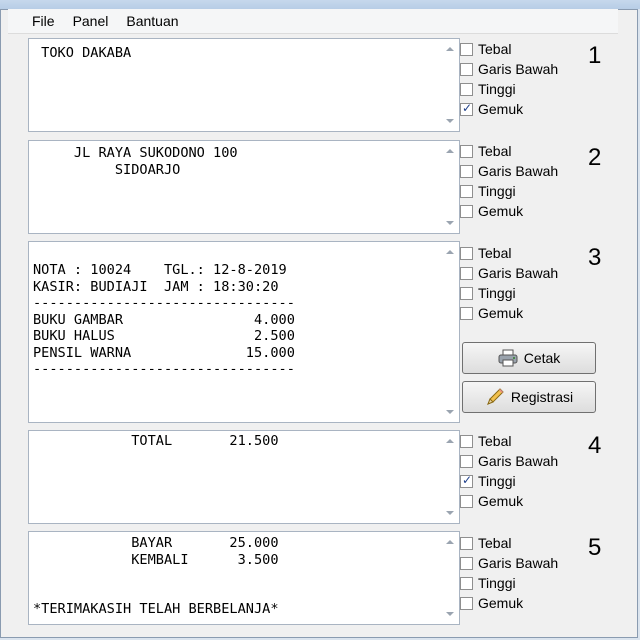 This screenshot has height=640, width=640. What do you see at coordinates (152, 21) in the screenshot?
I see `menu-bantuan: Bantuan` at bounding box center [152, 21].